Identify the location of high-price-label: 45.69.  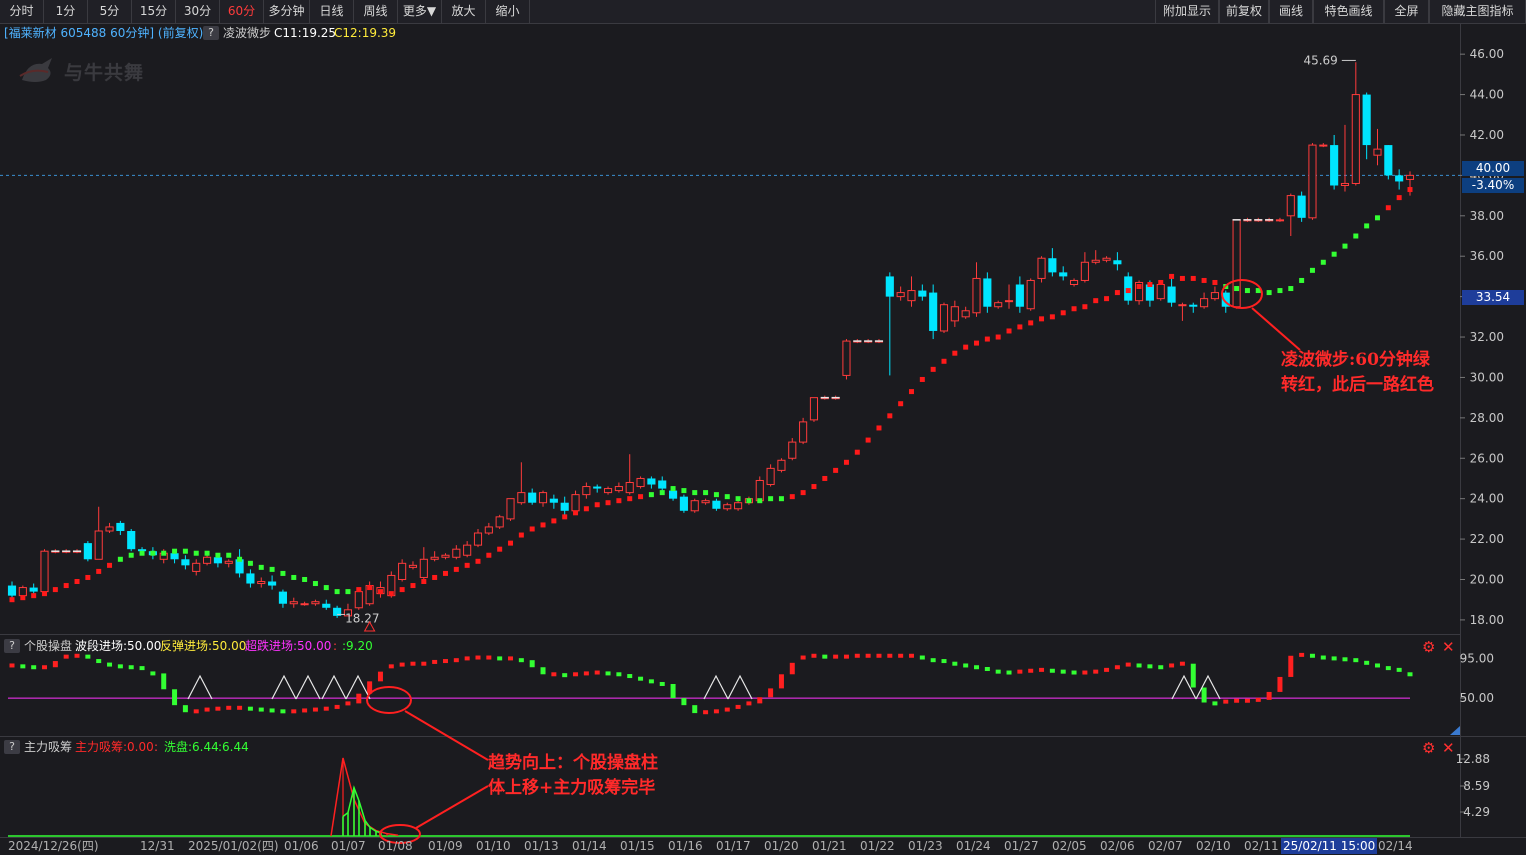
(1320, 60).